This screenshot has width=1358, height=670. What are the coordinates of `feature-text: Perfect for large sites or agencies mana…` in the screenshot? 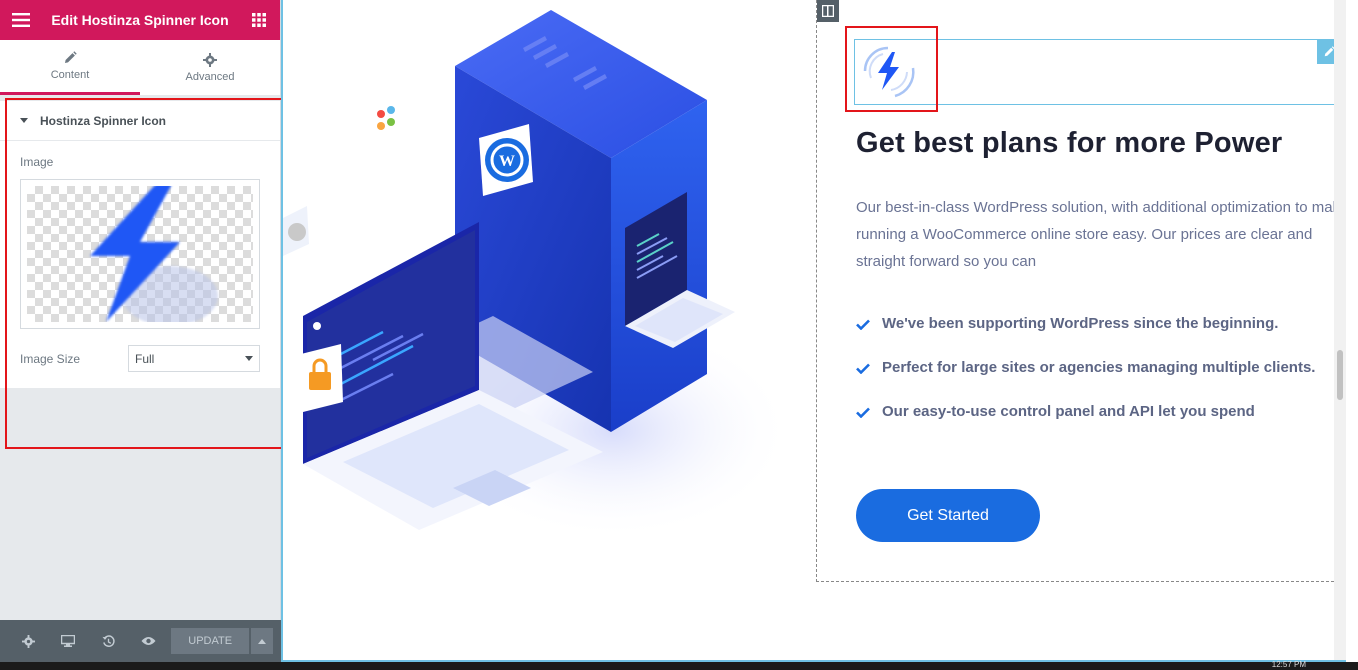 It's located at (1099, 367).